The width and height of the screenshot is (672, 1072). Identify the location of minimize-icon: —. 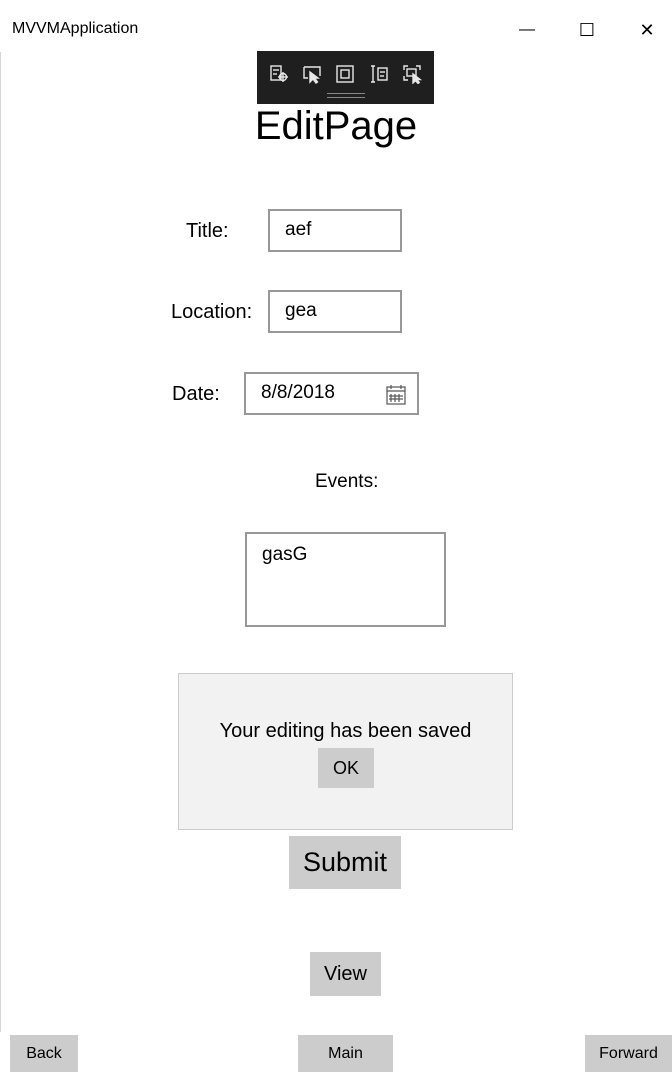
(527, 29).